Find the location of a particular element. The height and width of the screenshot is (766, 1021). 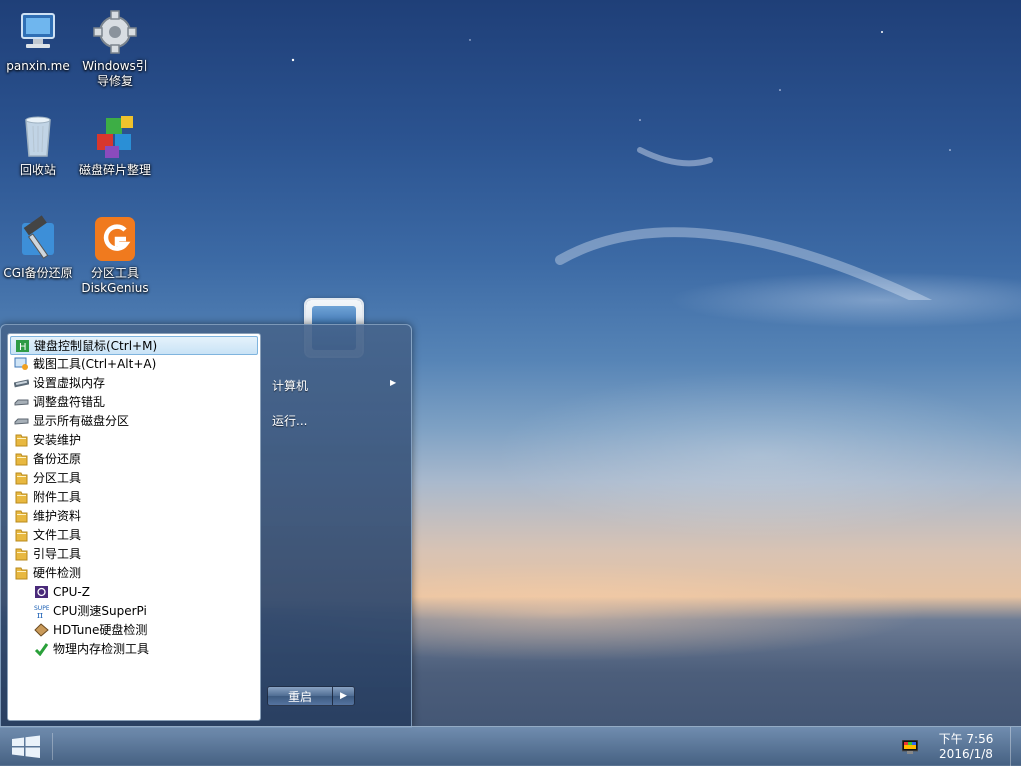

desktop-icon-label: CGI备份还原 is located at coordinates (38, 273).